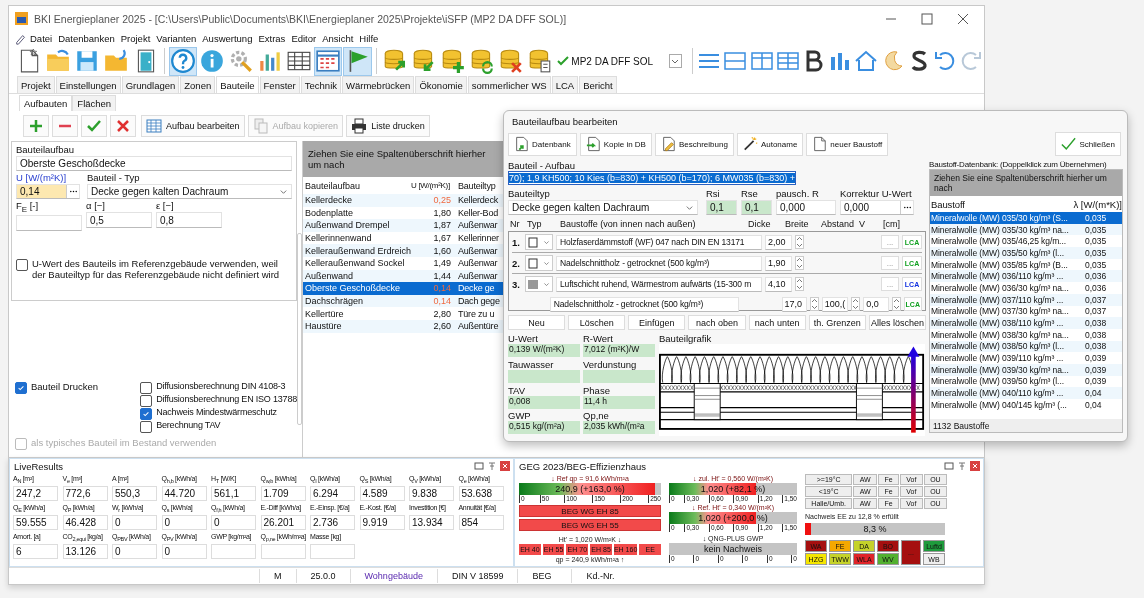 Image resolution: width=1144 pixels, height=598 pixels. Describe the element at coordinates (1026, 241) in the screenshot. I see `table-row: Mineralwolle (MW) 035/46,25 kg/m... 0,035` at that location.